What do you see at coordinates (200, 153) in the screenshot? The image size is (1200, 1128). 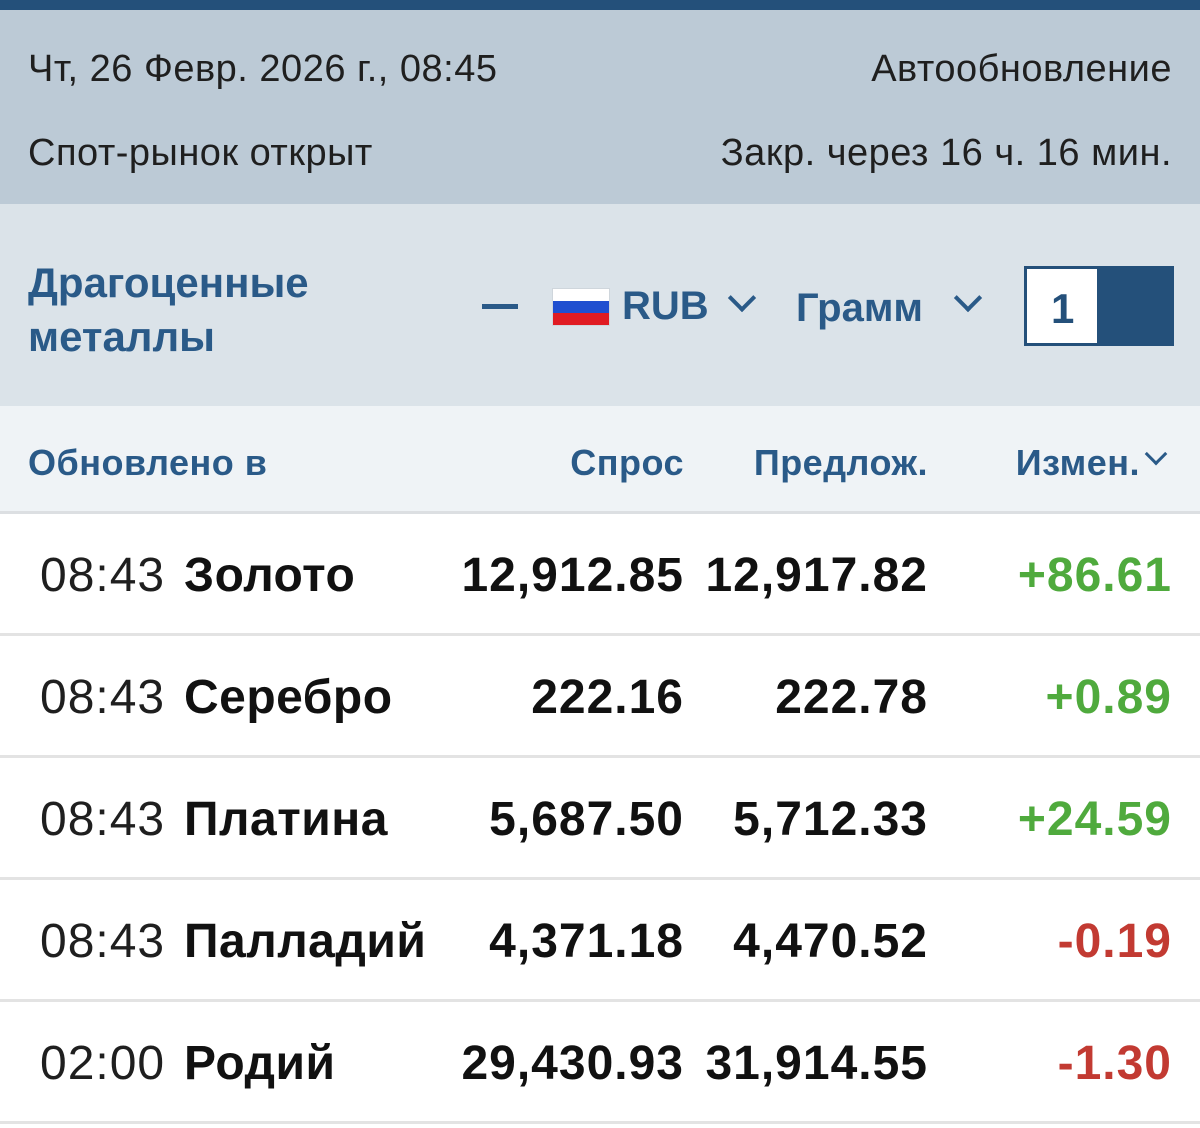 I see `market-status: Спот-рынок открыт` at bounding box center [200, 153].